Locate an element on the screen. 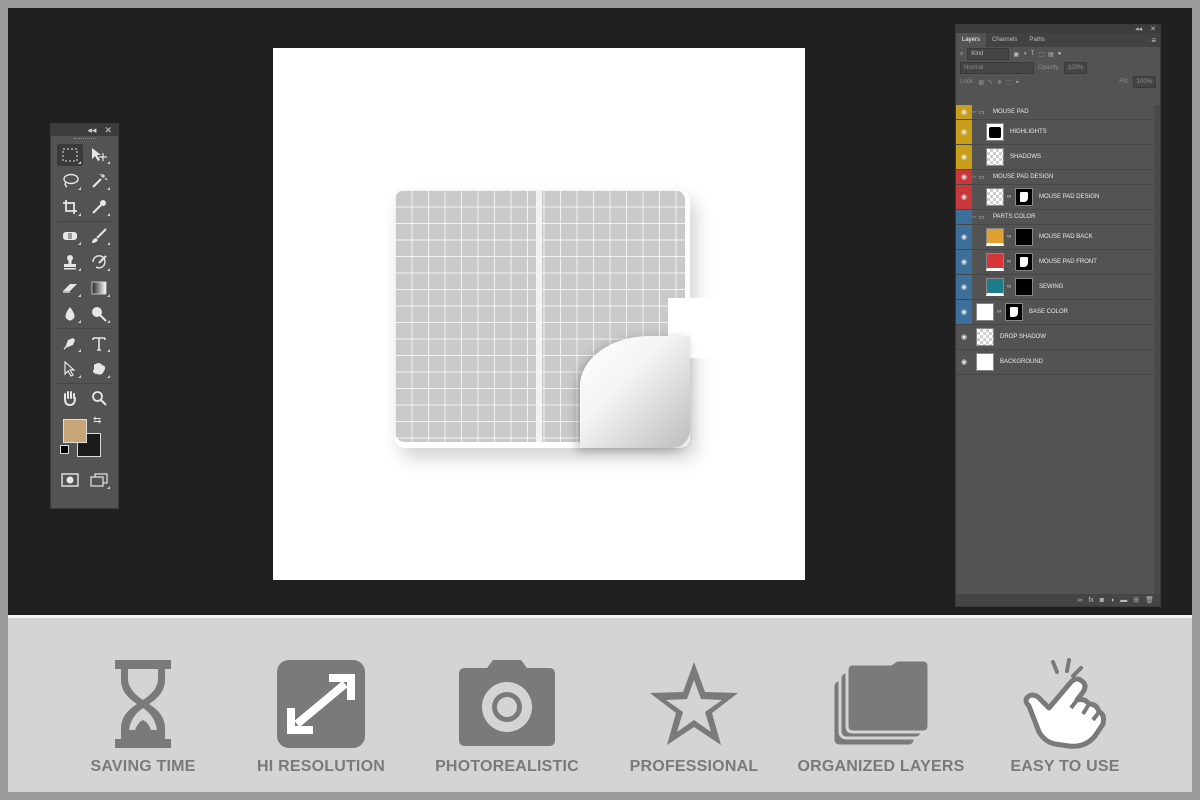  brush-tool is located at coordinates (99, 236).